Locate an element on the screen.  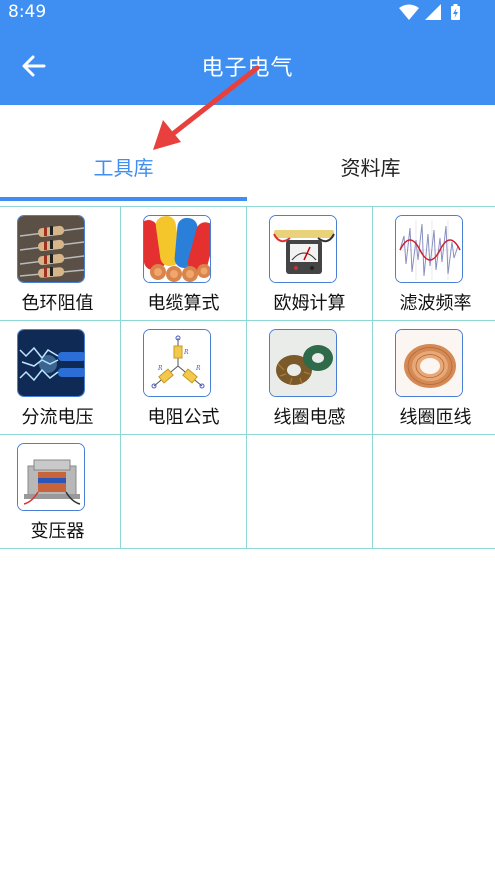
tool-label: 欧姆计算 is located at coordinates (309, 303).